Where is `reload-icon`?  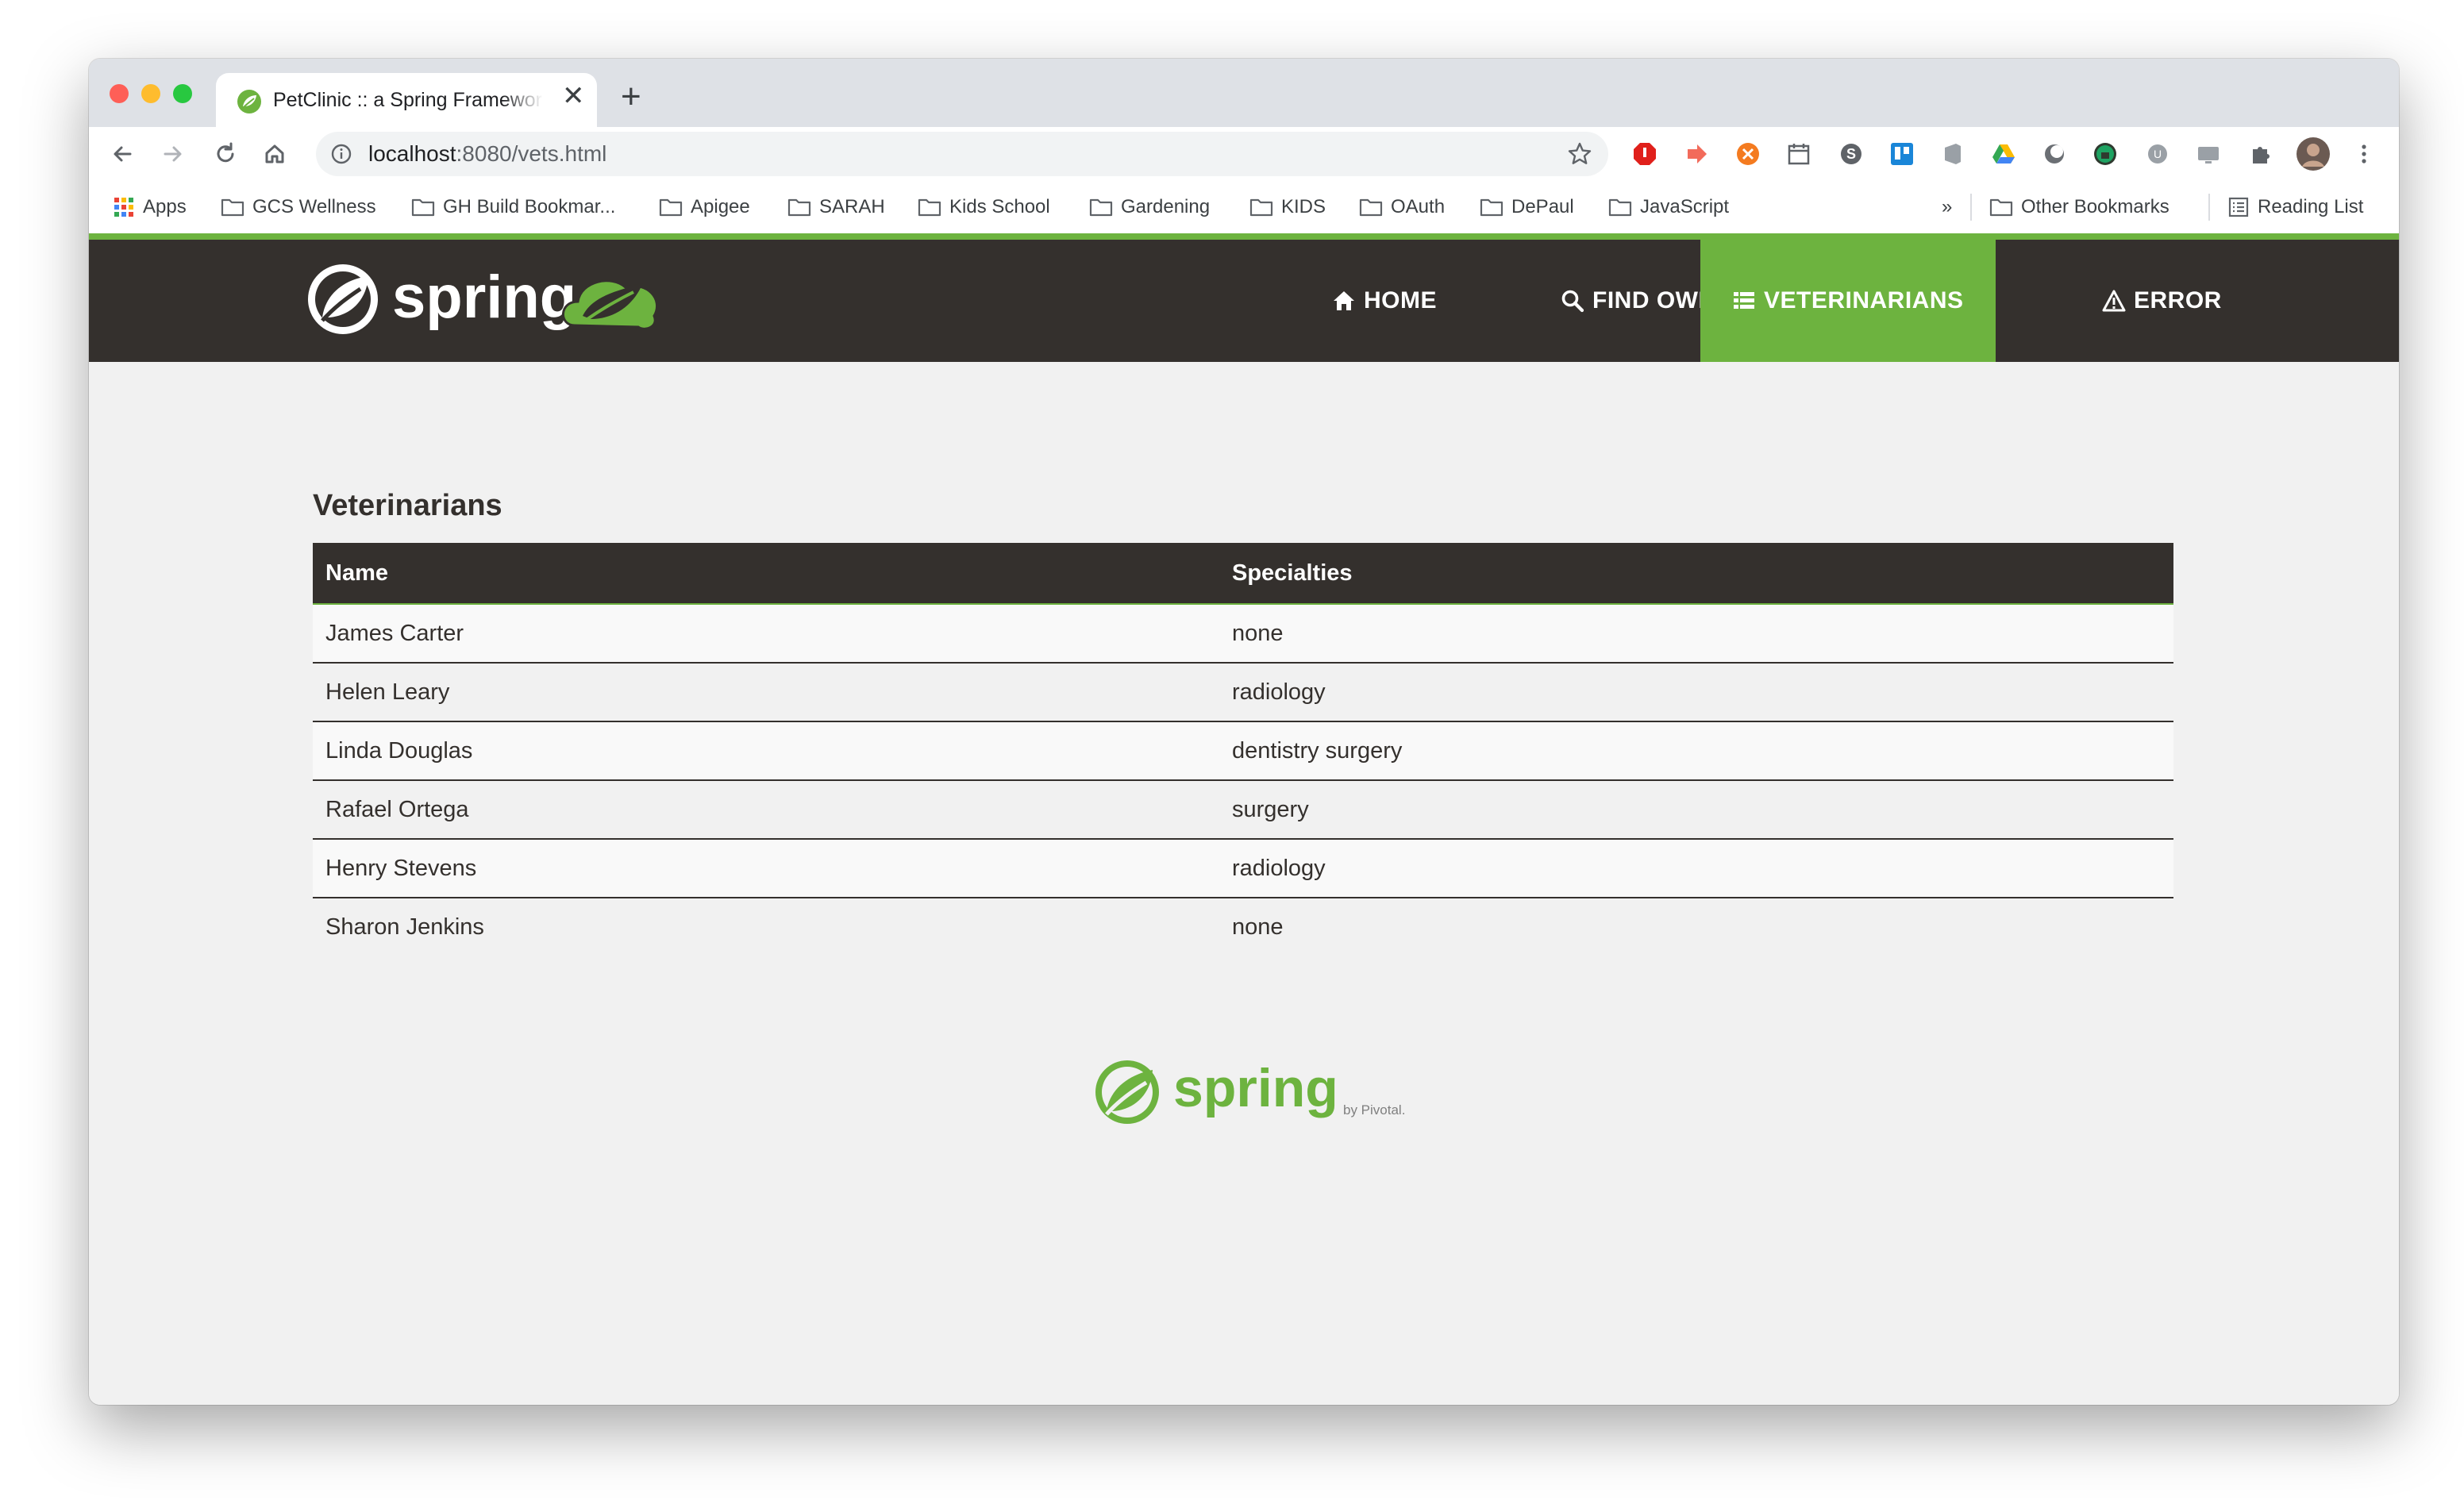 reload-icon is located at coordinates (226, 154).